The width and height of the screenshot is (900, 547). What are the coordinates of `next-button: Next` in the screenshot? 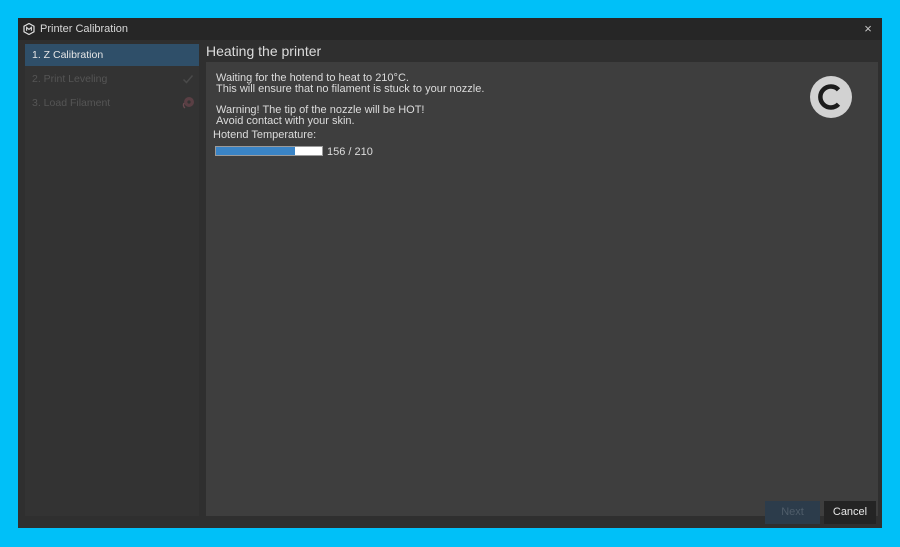 It's located at (792, 512).